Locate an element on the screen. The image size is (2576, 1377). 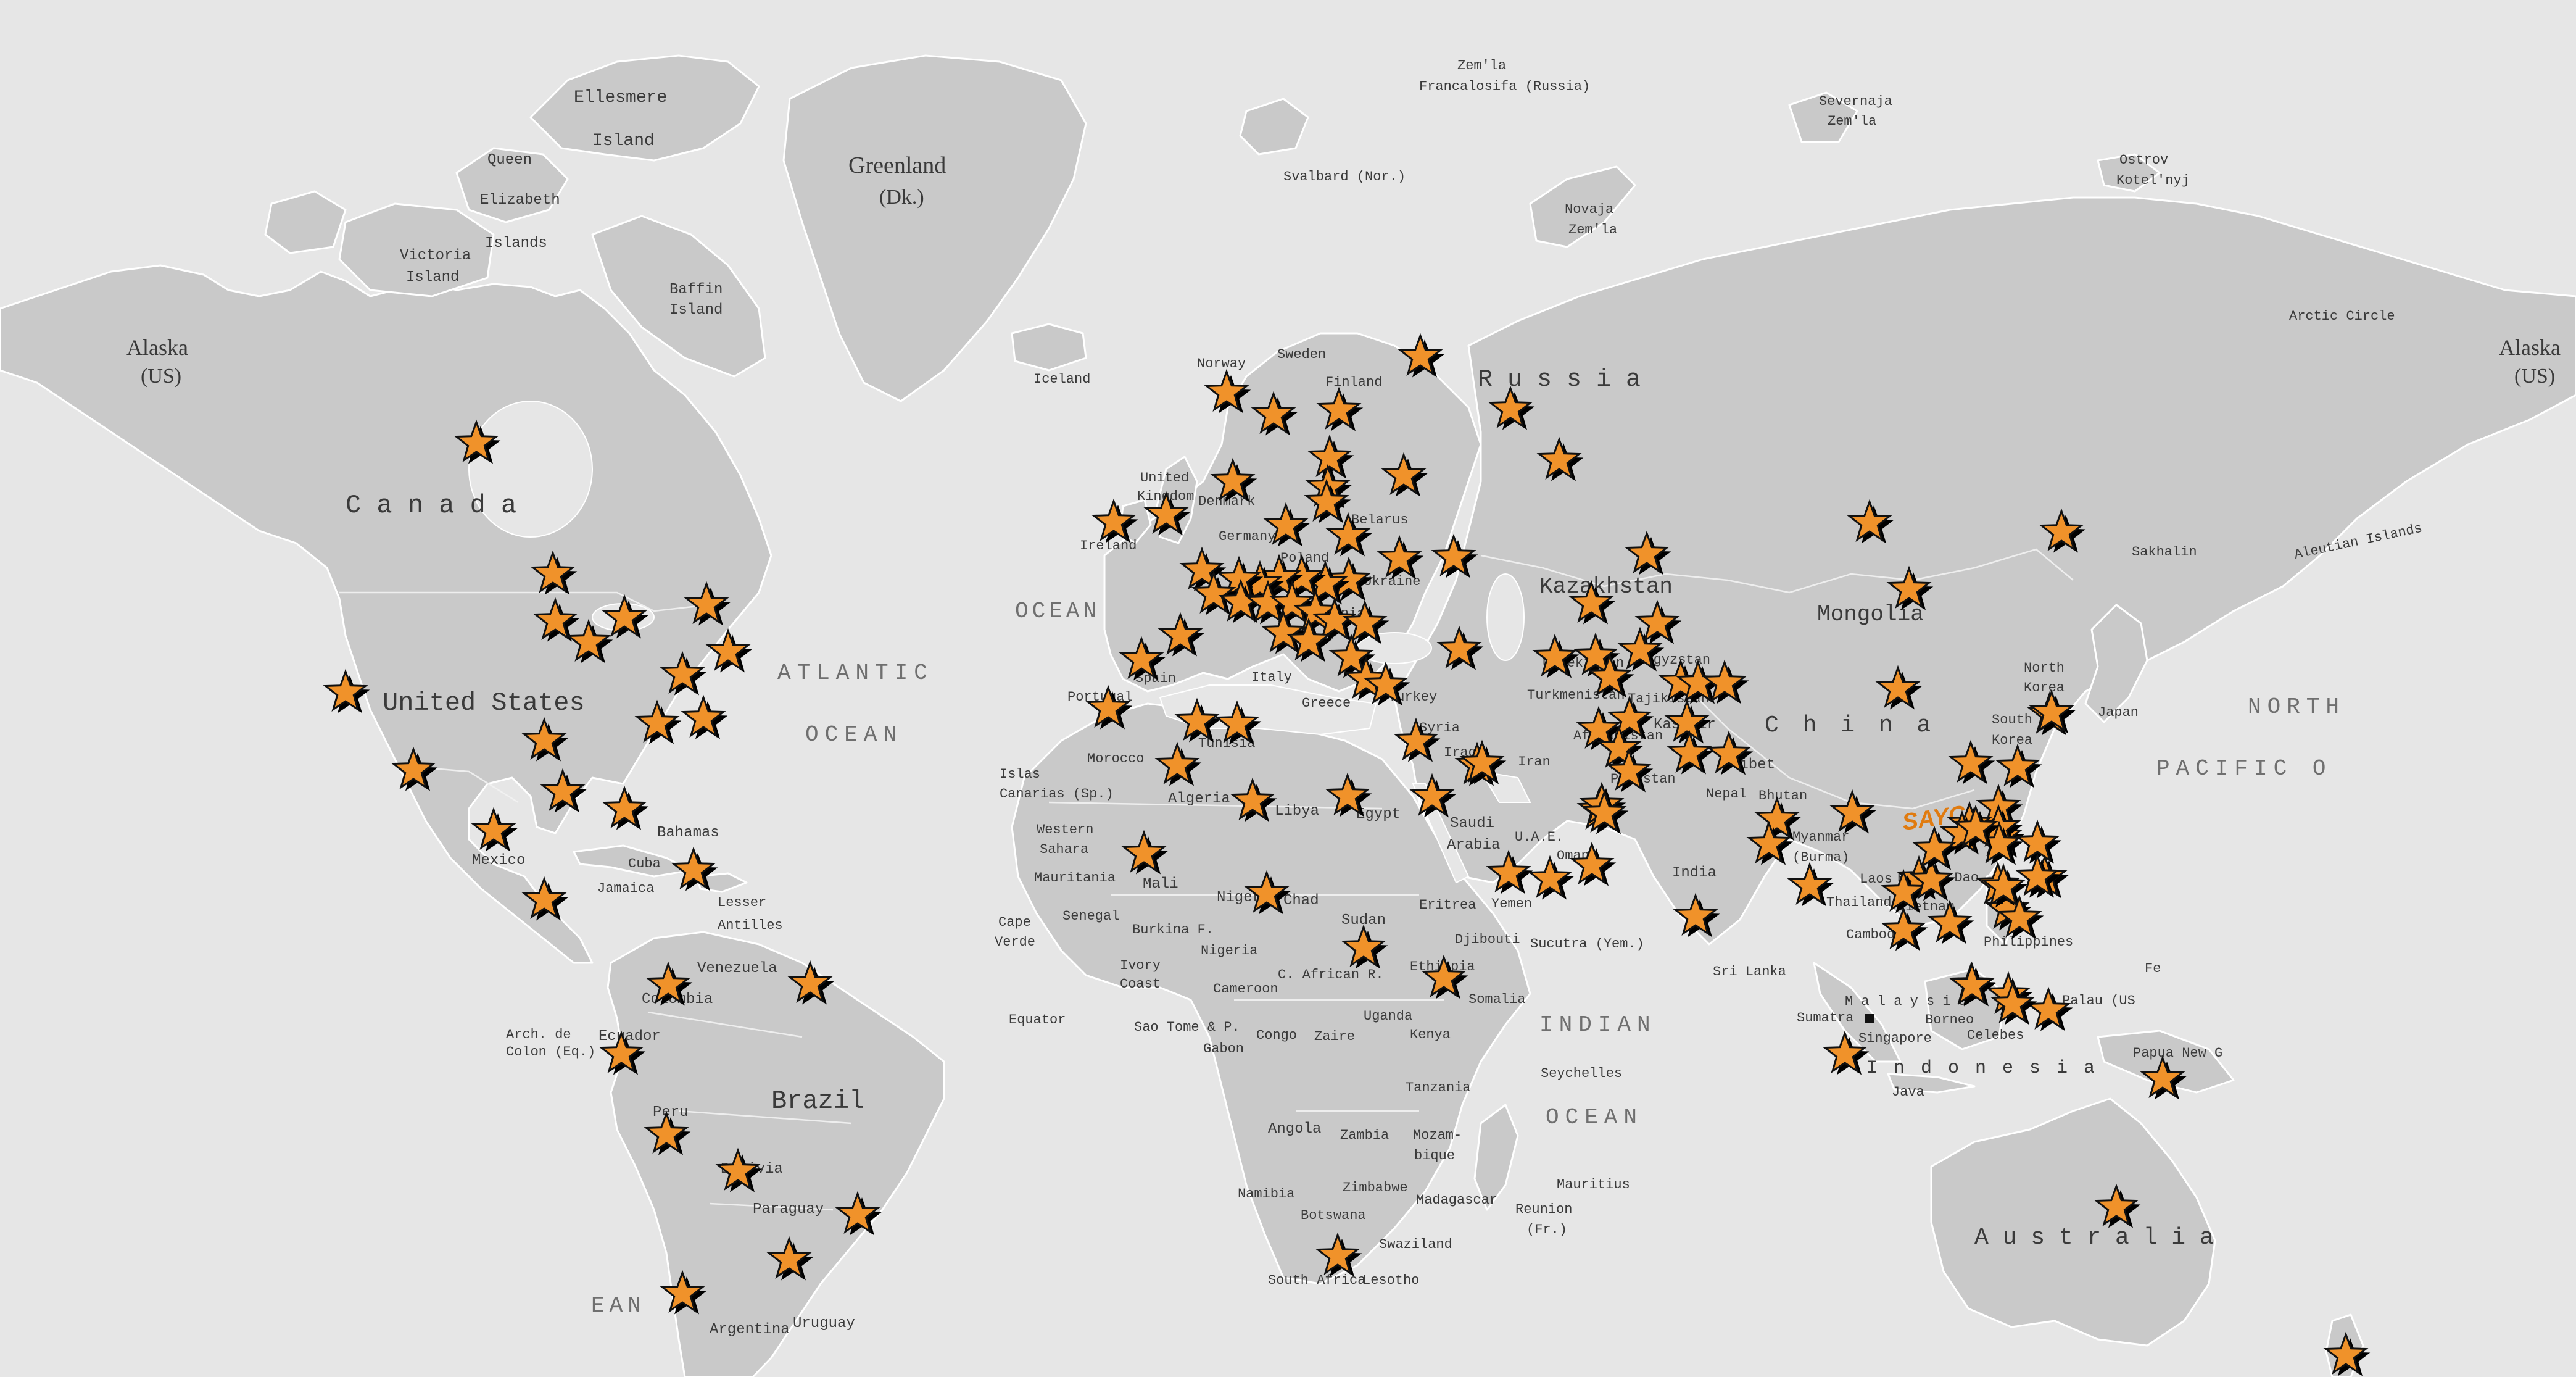
australia-landmass is located at coordinates (2073, 1222).